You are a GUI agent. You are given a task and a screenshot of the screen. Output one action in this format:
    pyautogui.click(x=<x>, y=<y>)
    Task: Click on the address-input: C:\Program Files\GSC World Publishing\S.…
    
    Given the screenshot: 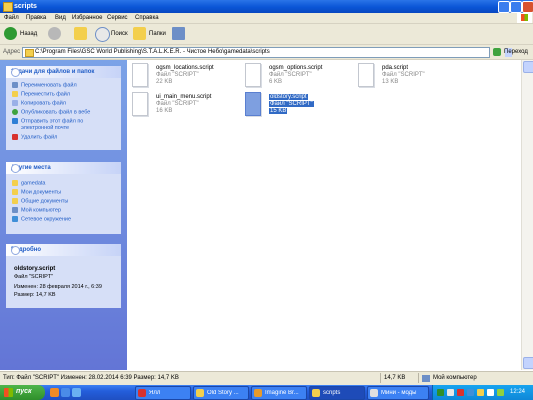 What is the action you would take?
    pyautogui.click(x=267, y=52)
    